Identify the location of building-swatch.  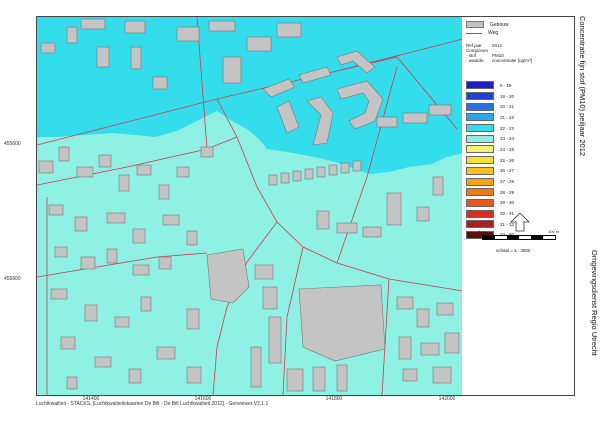
(475, 24).